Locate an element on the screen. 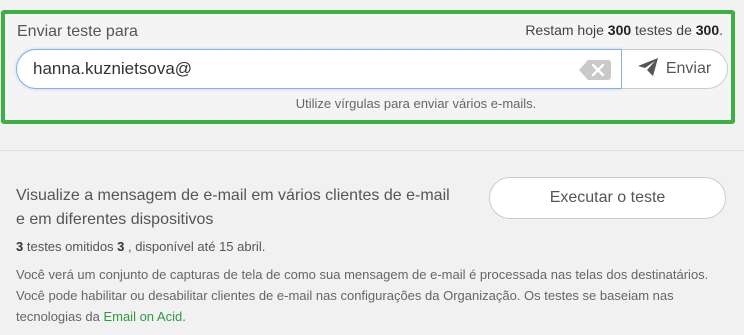 The height and width of the screenshot is (335, 744). omitted-text-1: testes omitidos is located at coordinates (70, 246).